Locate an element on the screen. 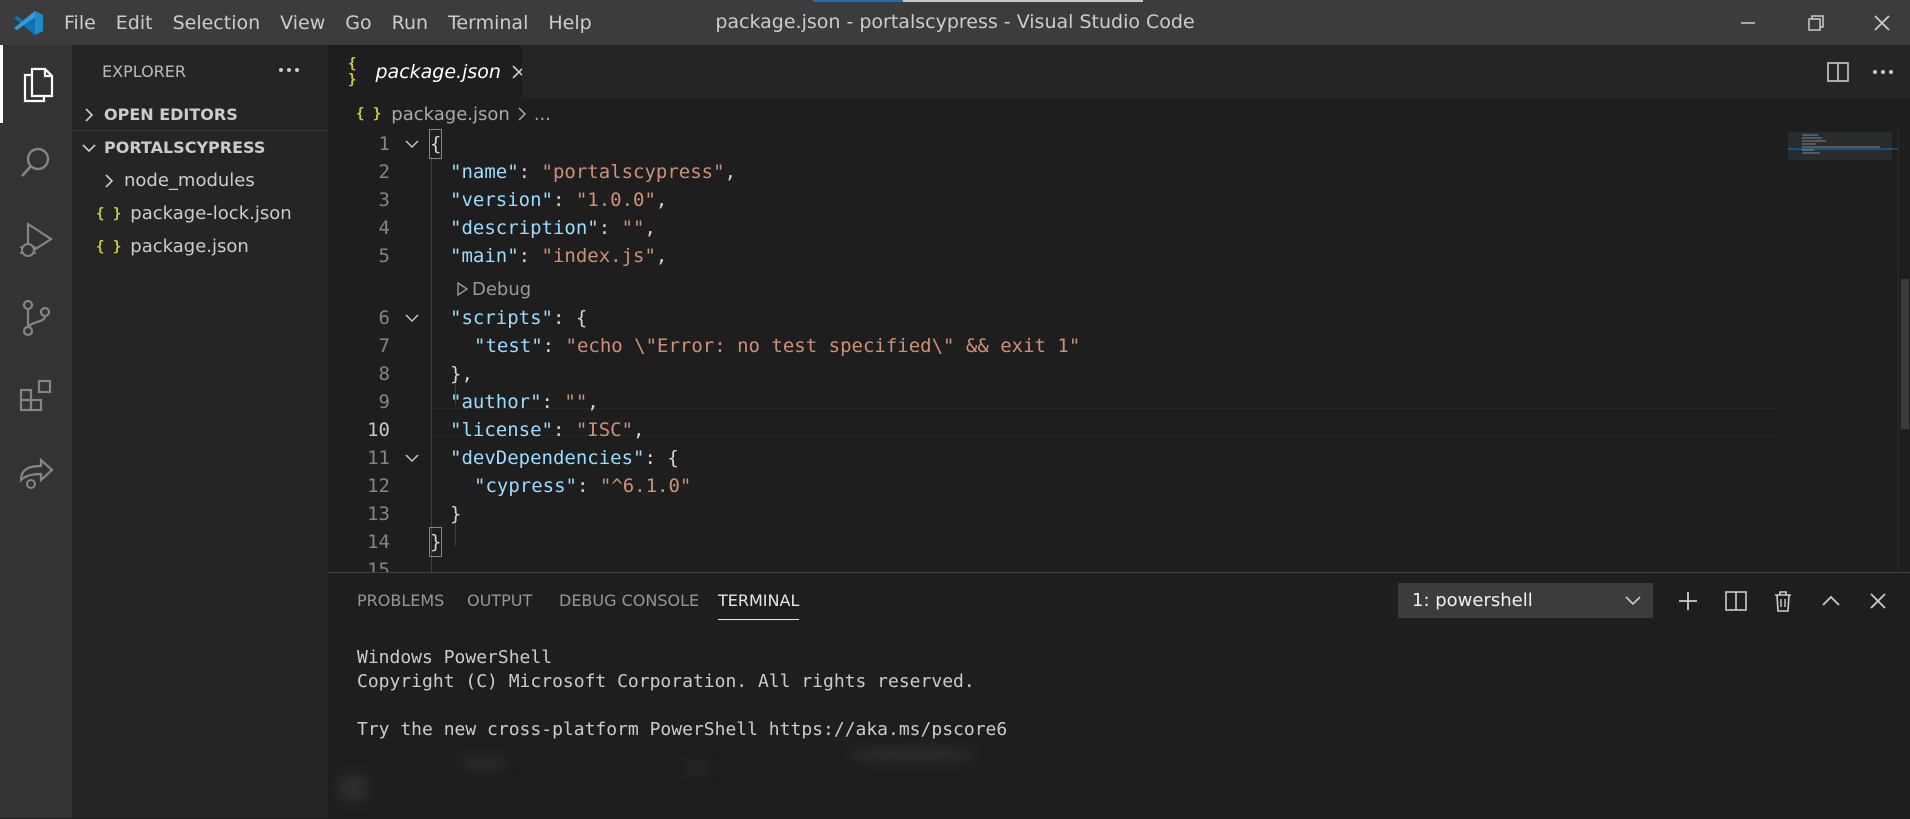  tab-package-json: { } package.json is located at coordinates (425, 72).